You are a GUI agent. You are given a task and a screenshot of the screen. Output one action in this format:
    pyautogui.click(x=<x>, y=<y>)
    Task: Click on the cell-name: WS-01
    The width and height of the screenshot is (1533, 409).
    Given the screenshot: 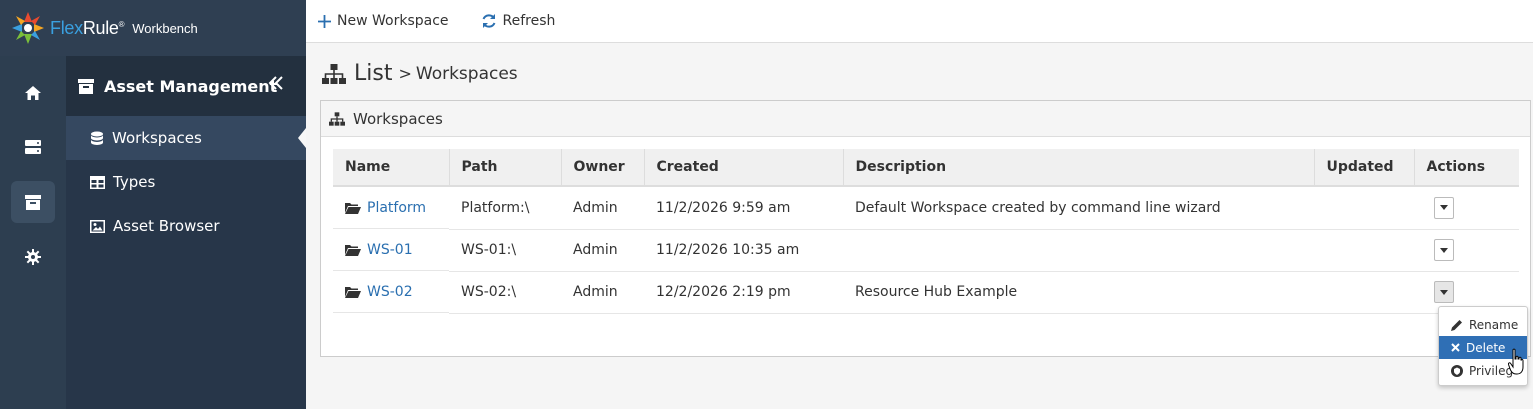 What is the action you would take?
    pyautogui.click(x=391, y=250)
    